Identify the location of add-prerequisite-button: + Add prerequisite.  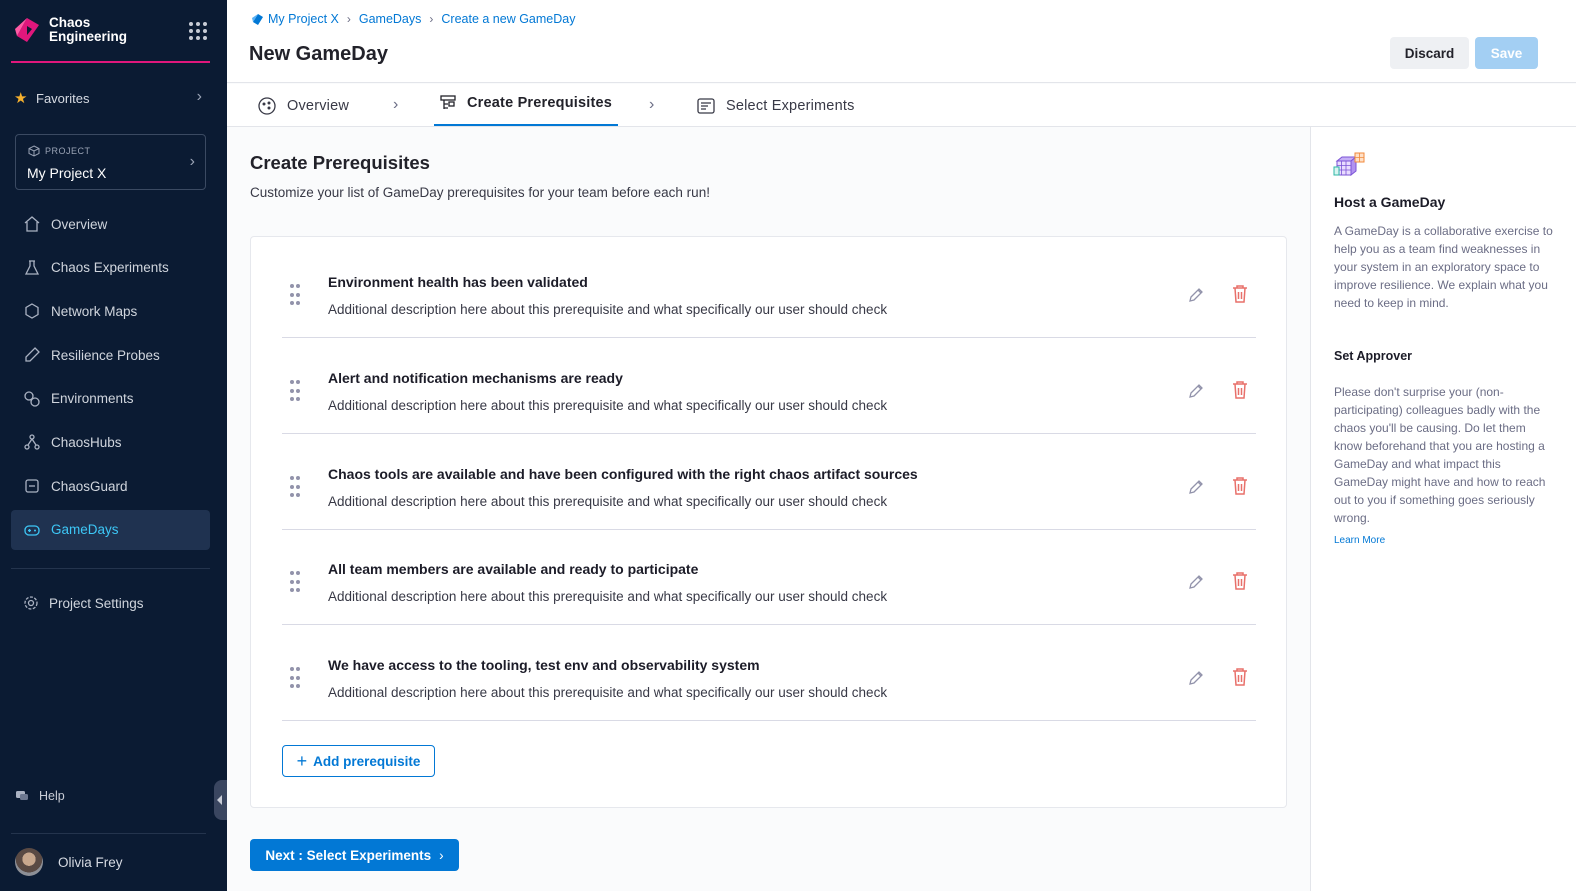
(358, 761).